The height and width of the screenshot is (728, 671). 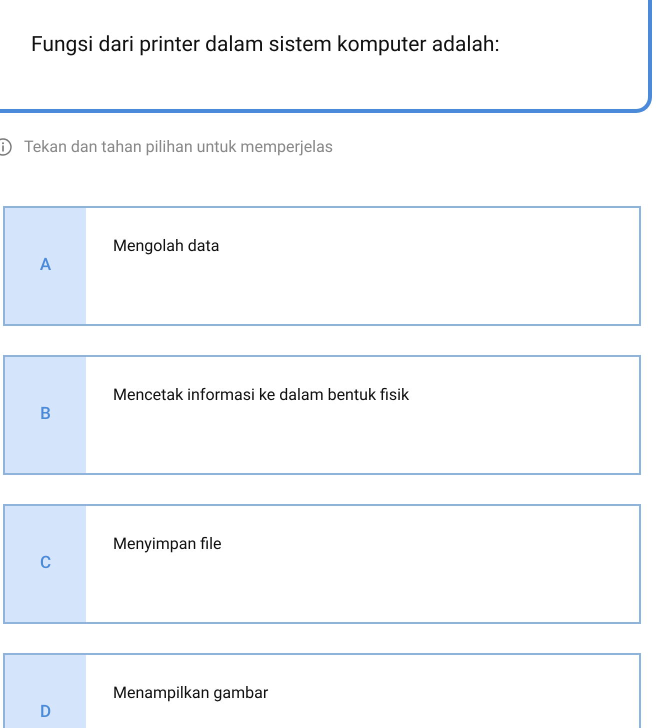 I want to click on option-text: Mengolah data, so click(x=166, y=245).